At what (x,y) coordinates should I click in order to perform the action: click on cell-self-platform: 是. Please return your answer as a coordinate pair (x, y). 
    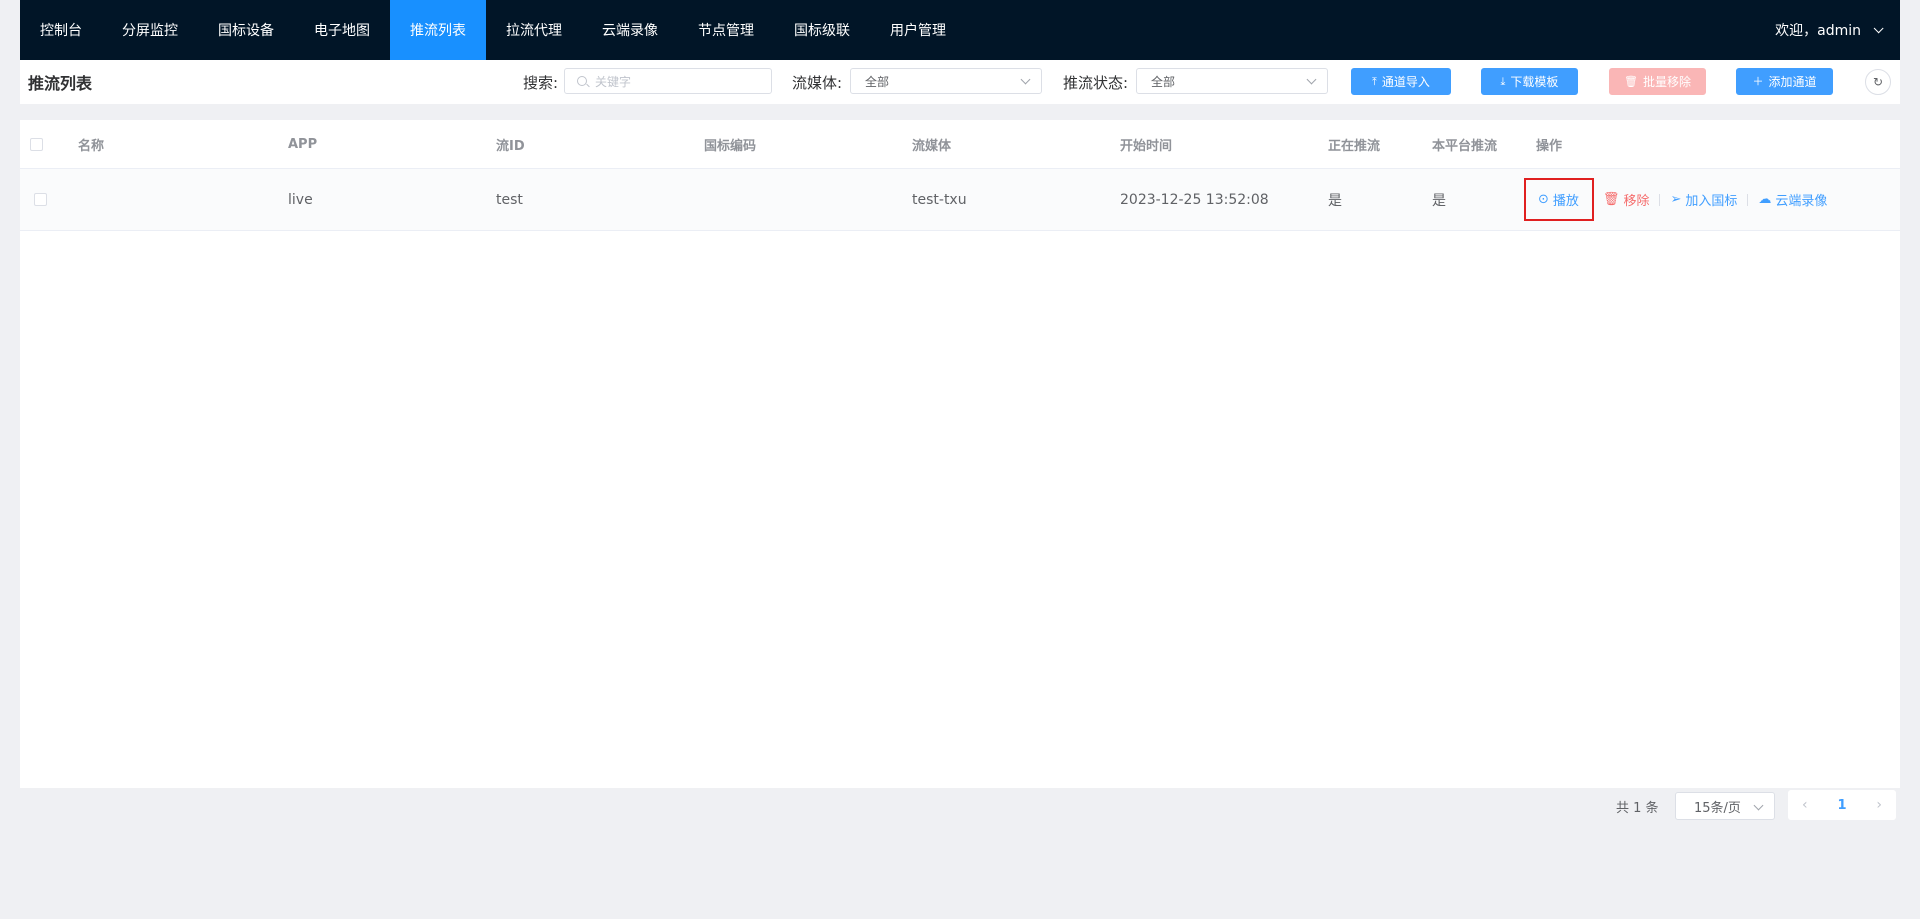
    Looking at the image, I should click on (1439, 200).